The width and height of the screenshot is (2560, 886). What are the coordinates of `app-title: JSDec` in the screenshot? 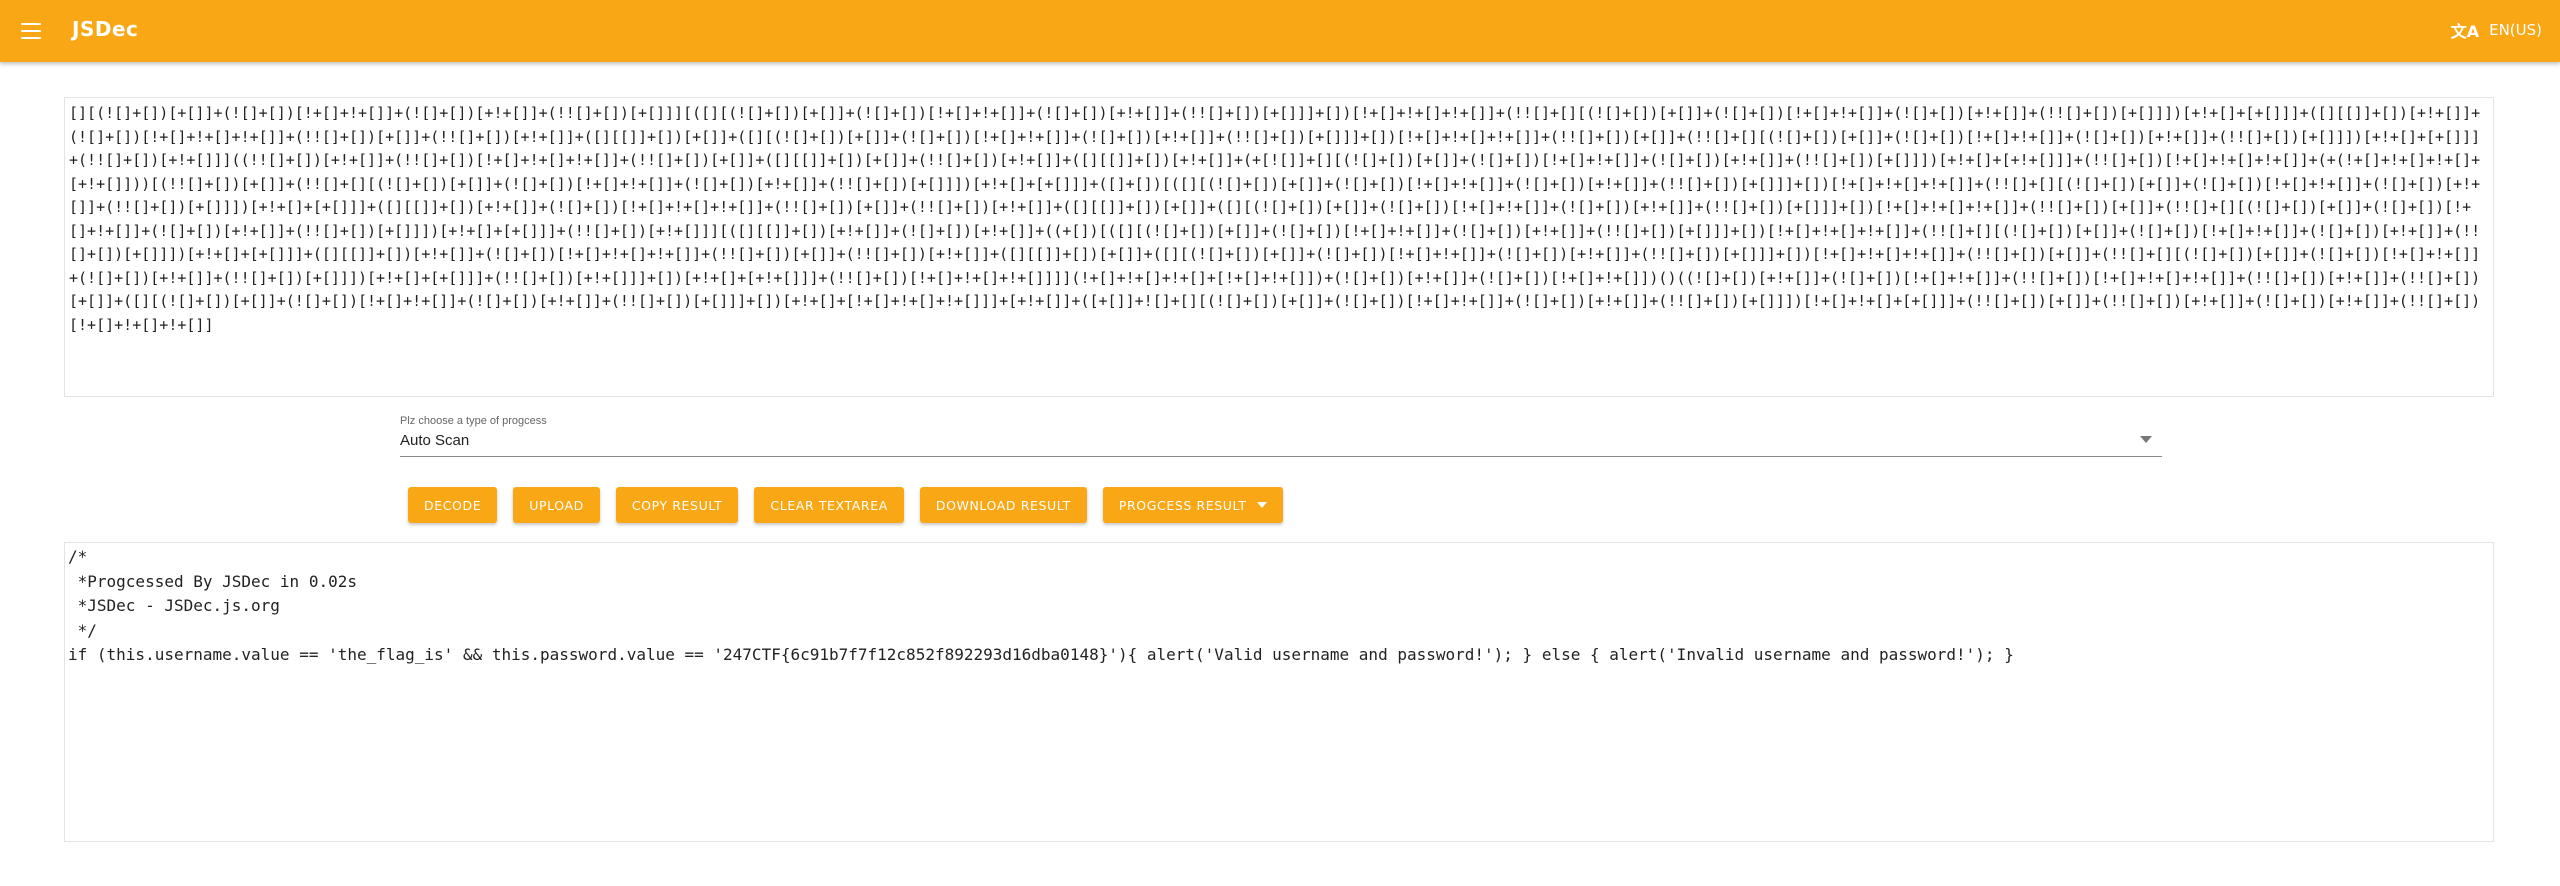 It's located at (105, 29).